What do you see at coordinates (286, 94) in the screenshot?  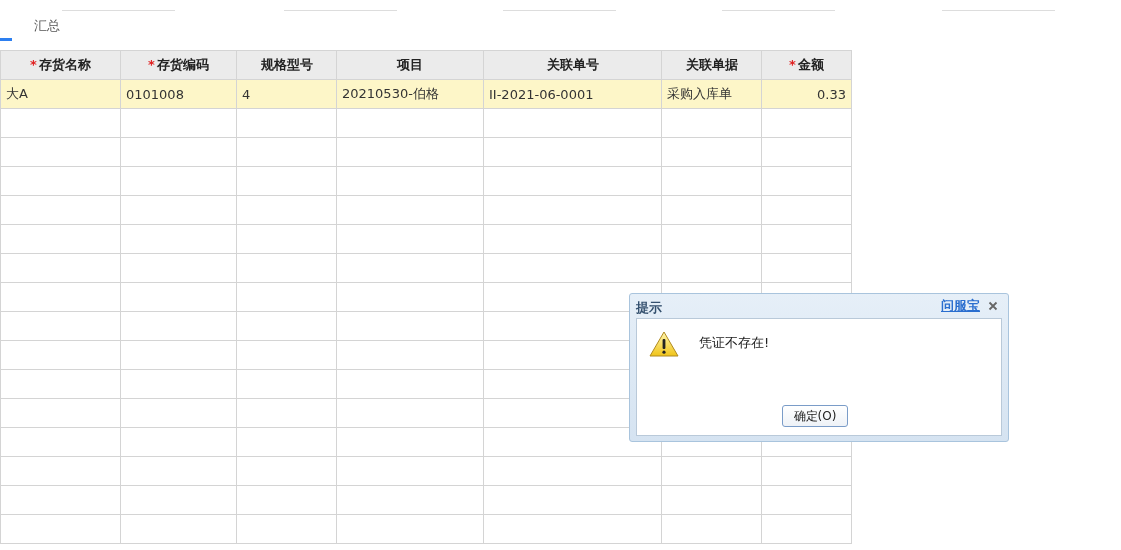 I see `table-cell: 4` at bounding box center [286, 94].